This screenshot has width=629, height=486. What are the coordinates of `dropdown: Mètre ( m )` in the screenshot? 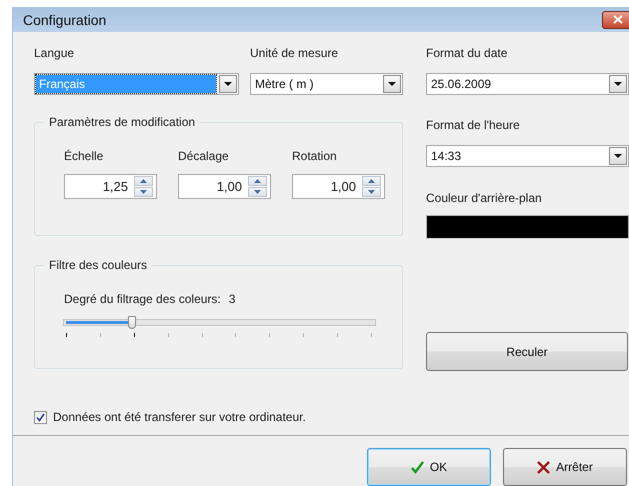 It's located at (326, 84).